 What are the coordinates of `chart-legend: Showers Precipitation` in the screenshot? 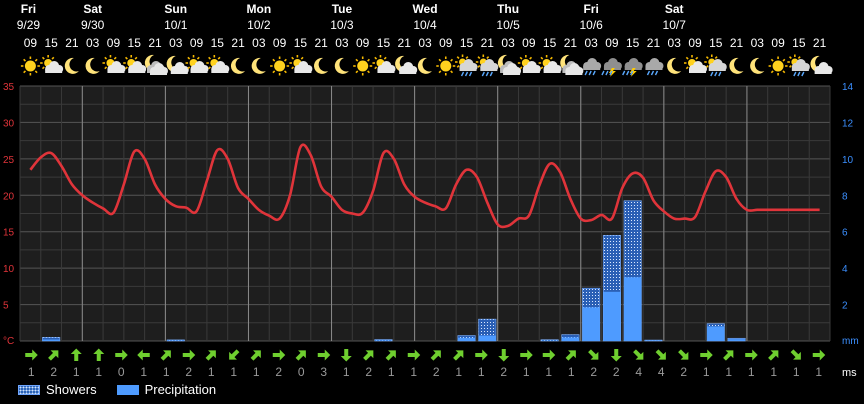 It's located at (117, 389).